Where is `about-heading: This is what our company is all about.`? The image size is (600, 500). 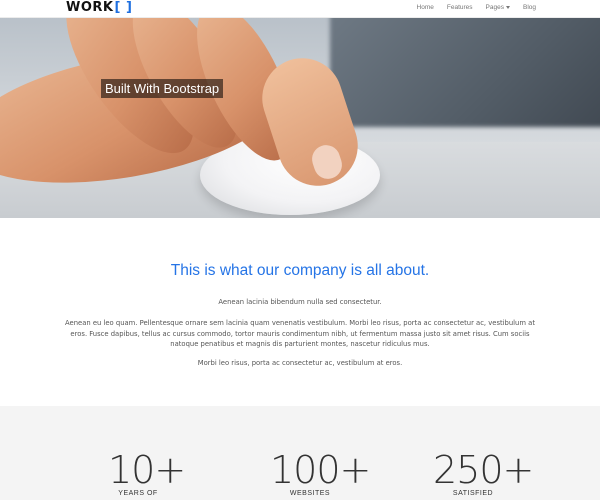 about-heading: This is what our company is all about. is located at coordinates (300, 270).